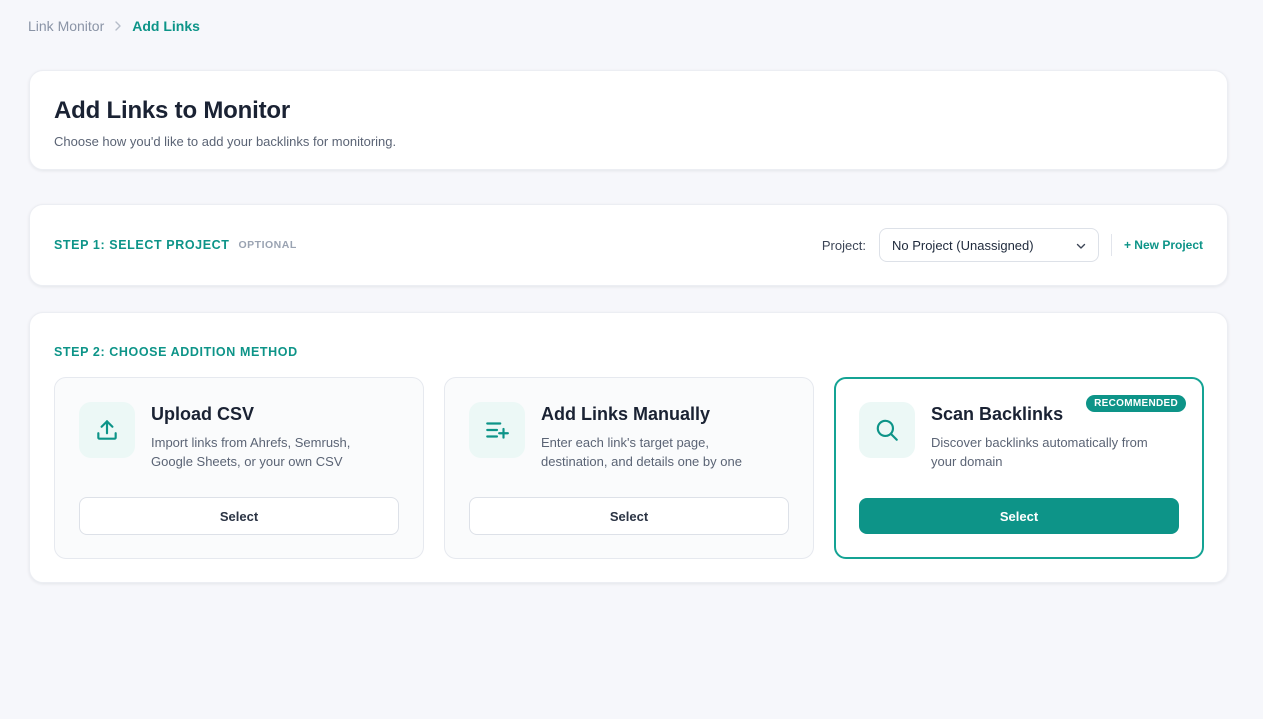 The width and height of the screenshot is (1263, 719). Describe the element at coordinates (629, 516) in the screenshot. I see `select-add-manually-button: Select` at that location.